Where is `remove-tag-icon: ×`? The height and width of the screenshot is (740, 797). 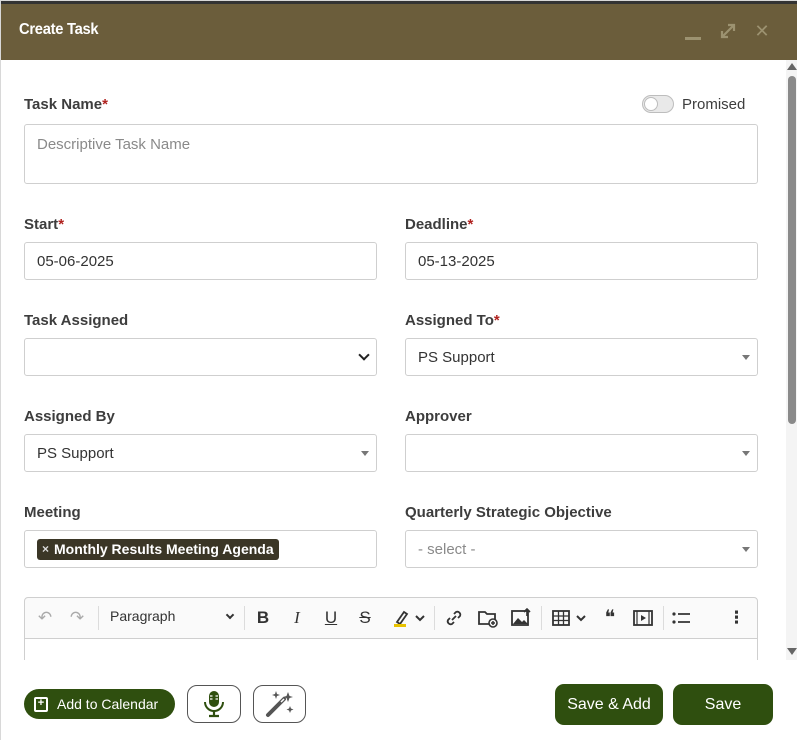
remove-tag-icon: × is located at coordinates (45, 549).